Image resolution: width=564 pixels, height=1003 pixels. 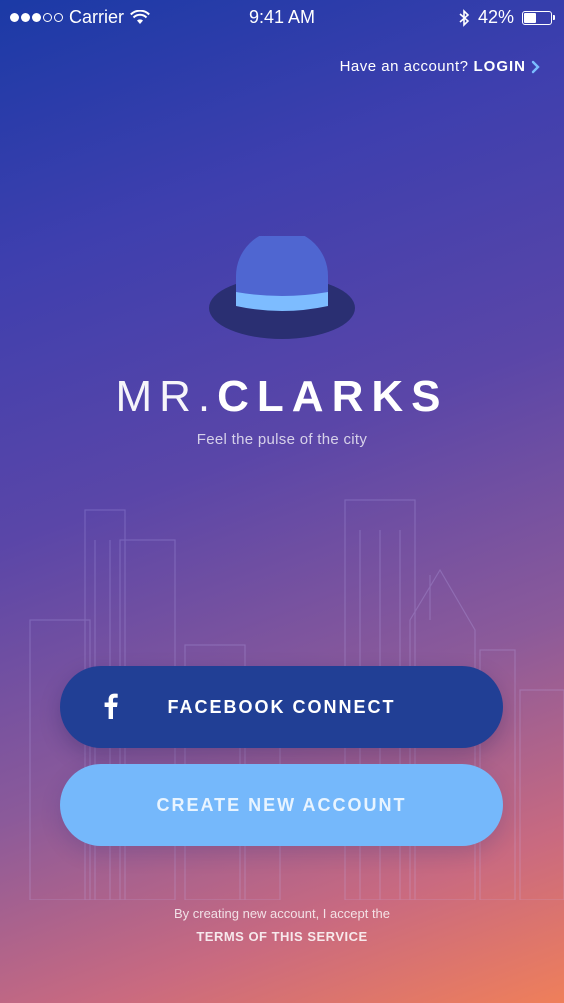 What do you see at coordinates (404, 66) in the screenshot?
I see `account-prompt: Have an account?` at bounding box center [404, 66].